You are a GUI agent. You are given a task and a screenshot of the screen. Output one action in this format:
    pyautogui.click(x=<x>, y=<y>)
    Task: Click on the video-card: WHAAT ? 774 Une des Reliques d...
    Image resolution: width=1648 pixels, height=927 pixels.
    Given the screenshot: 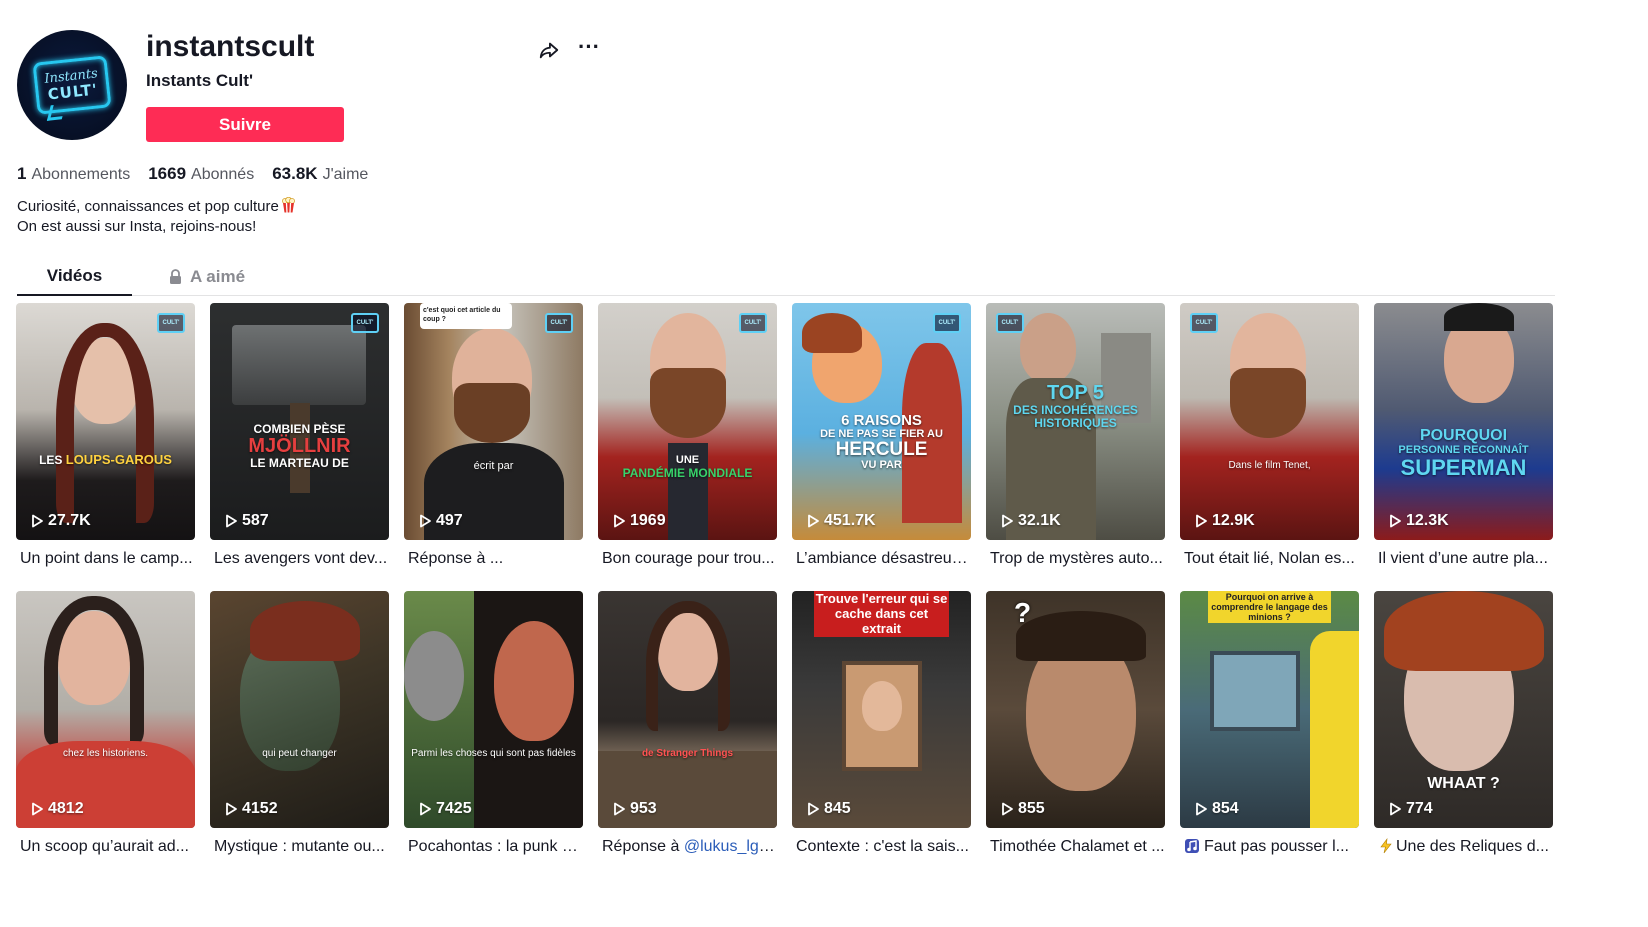 What is the action you would take?
    pyautogui.click(x=1463, y=724)
    